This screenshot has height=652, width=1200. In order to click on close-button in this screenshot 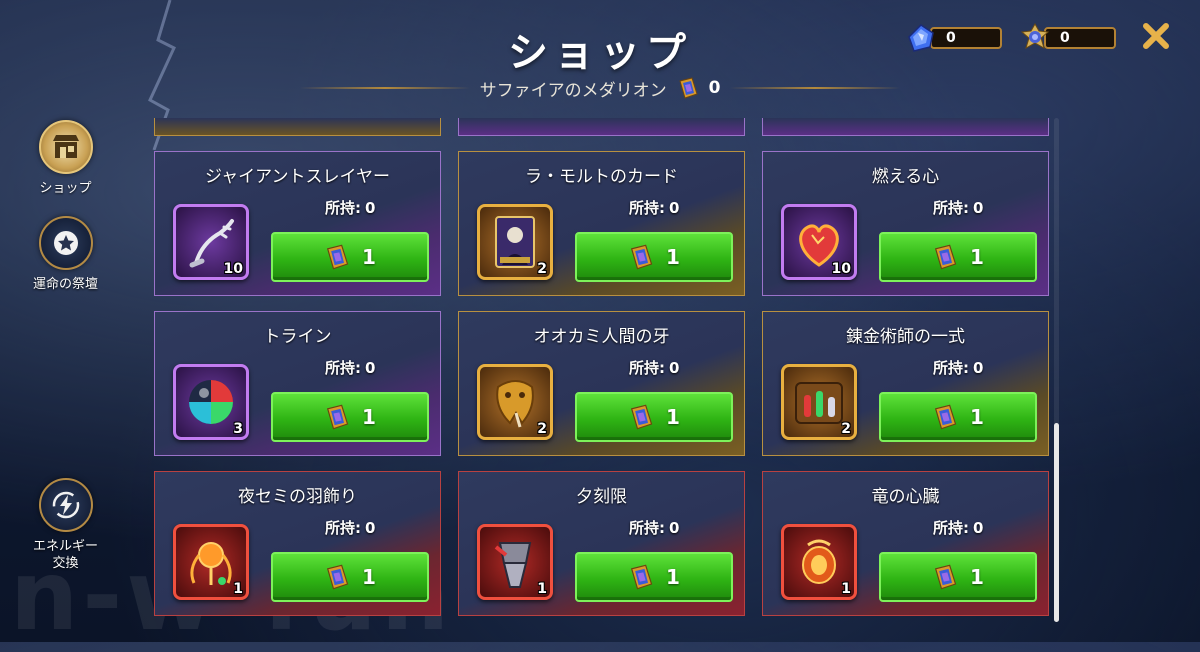, I will do `click(1156, 40)`.